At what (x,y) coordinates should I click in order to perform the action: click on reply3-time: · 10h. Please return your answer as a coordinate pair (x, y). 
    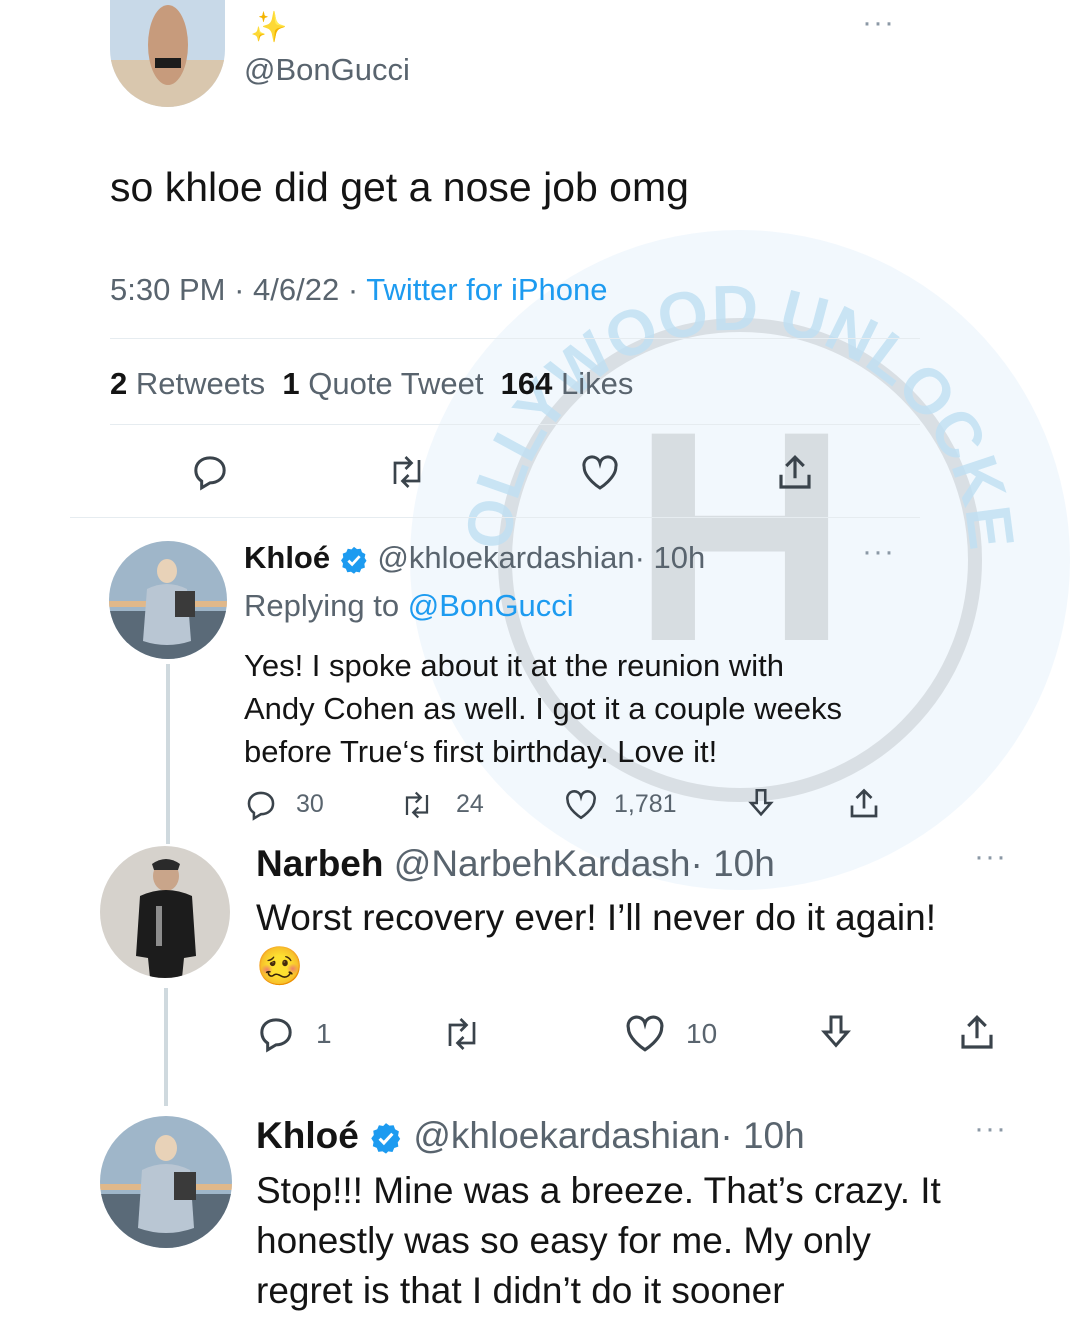
    Looking at the image, I should click on (762, 1135).